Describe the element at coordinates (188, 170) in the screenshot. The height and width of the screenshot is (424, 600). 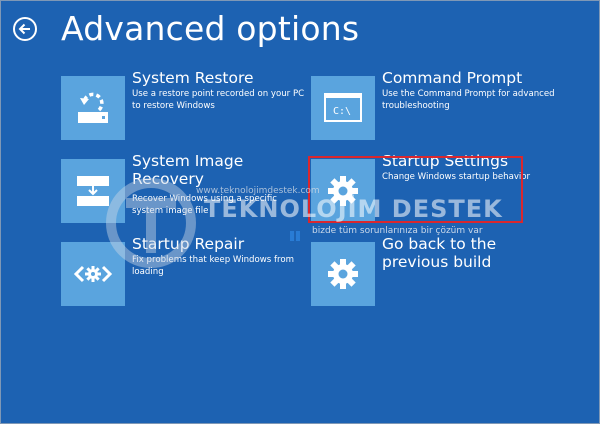
I see `option-title: System Image Recovery` at that location.